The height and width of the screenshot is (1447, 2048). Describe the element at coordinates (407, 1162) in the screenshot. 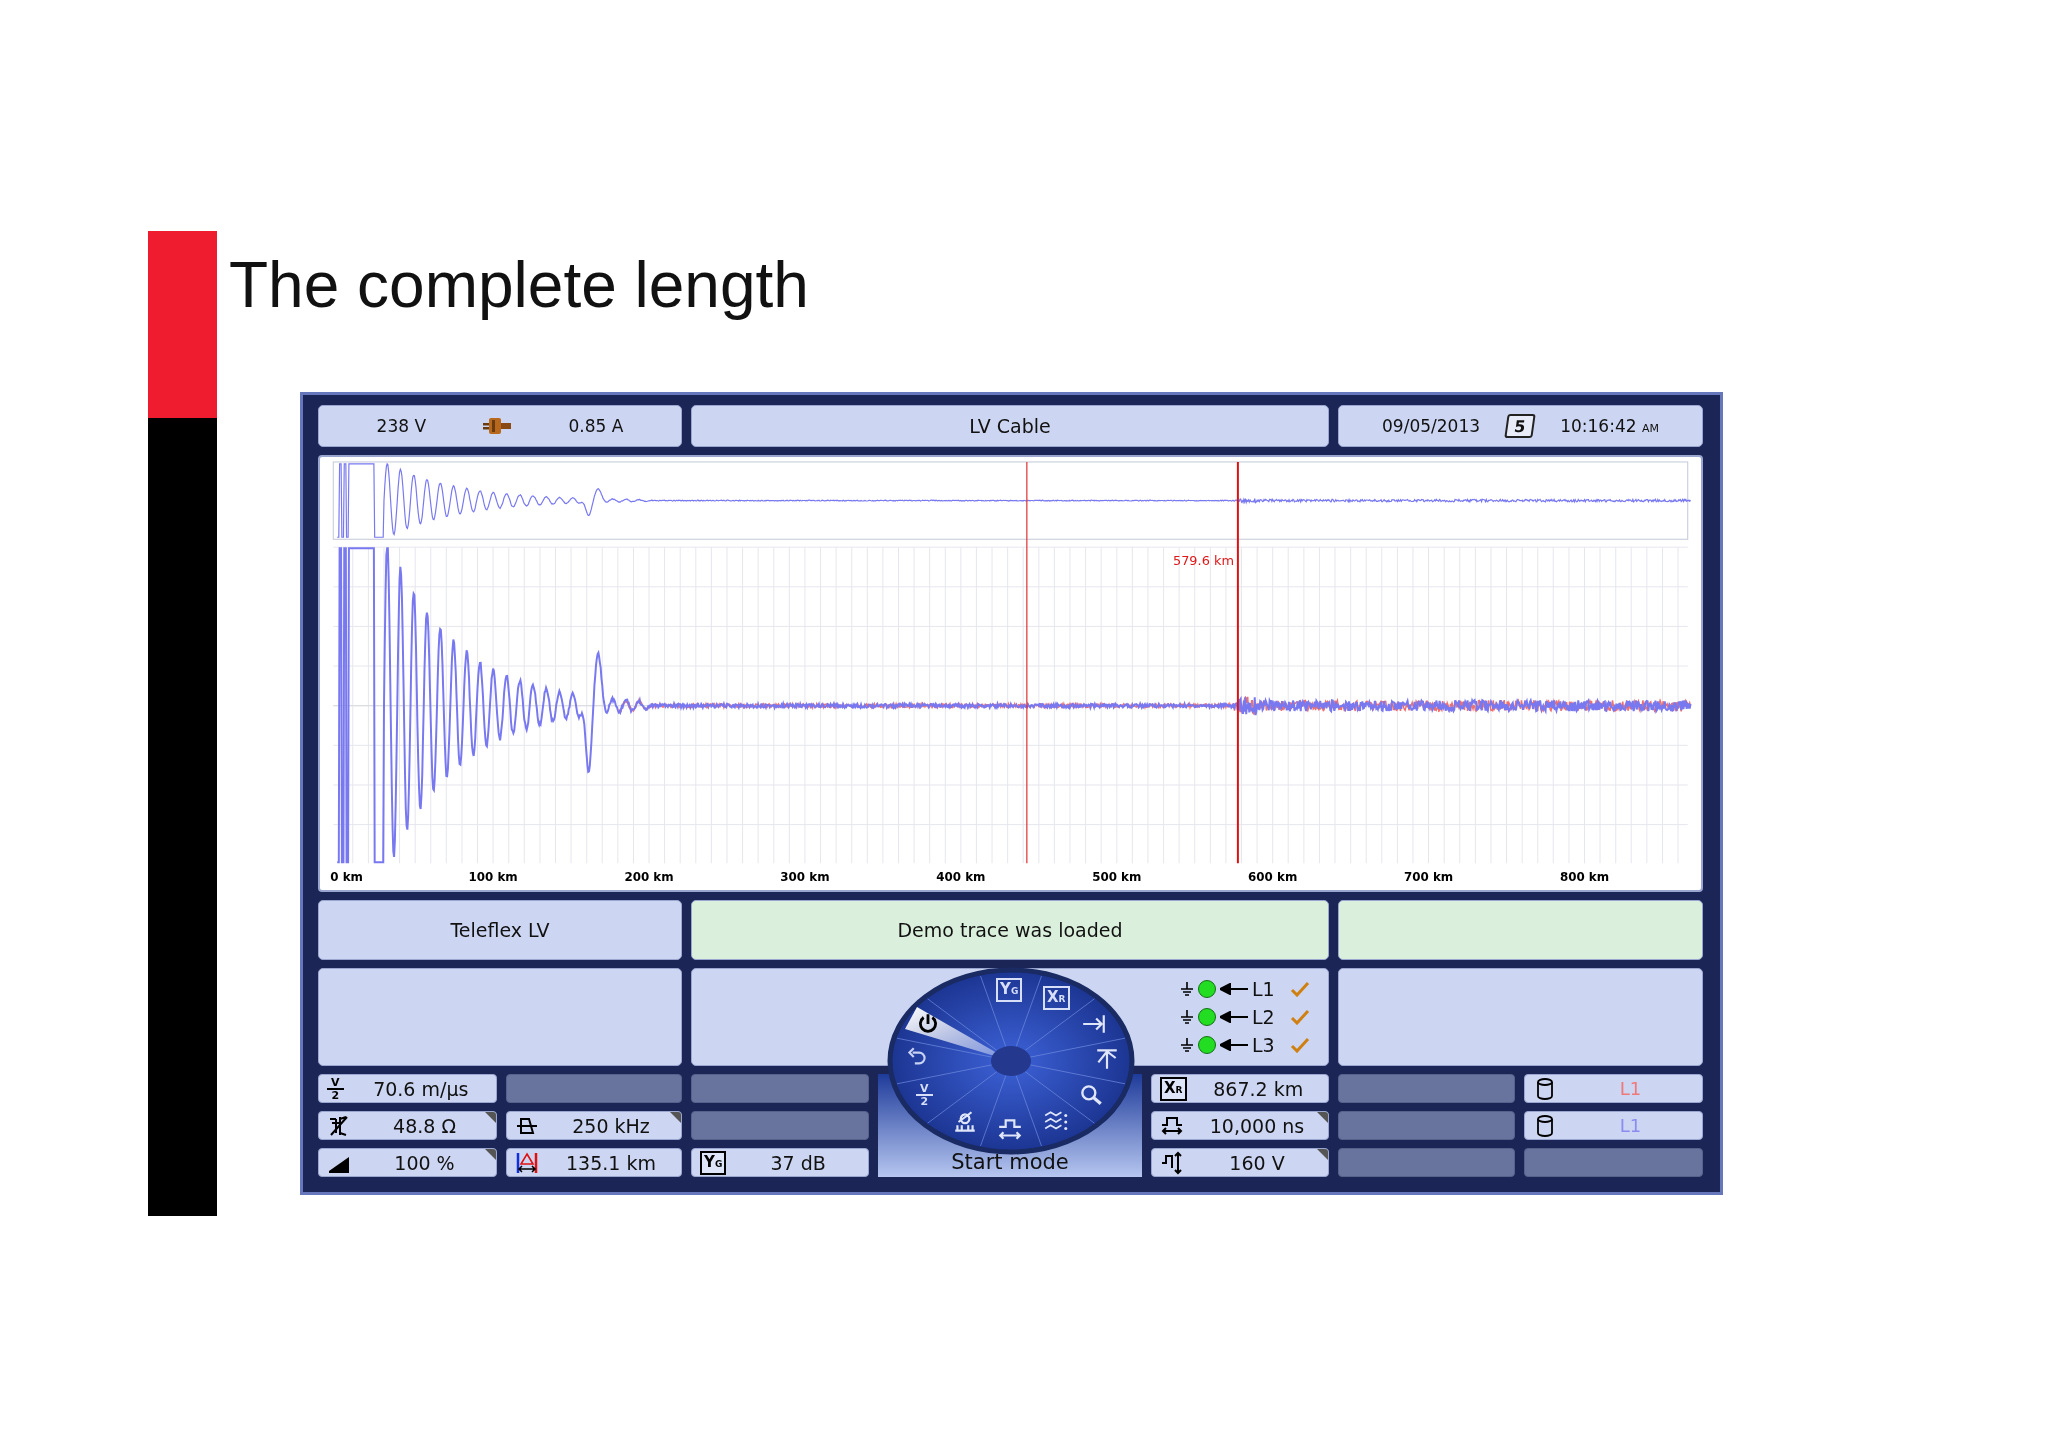

I see `parameter-button: 100 %` at that location.